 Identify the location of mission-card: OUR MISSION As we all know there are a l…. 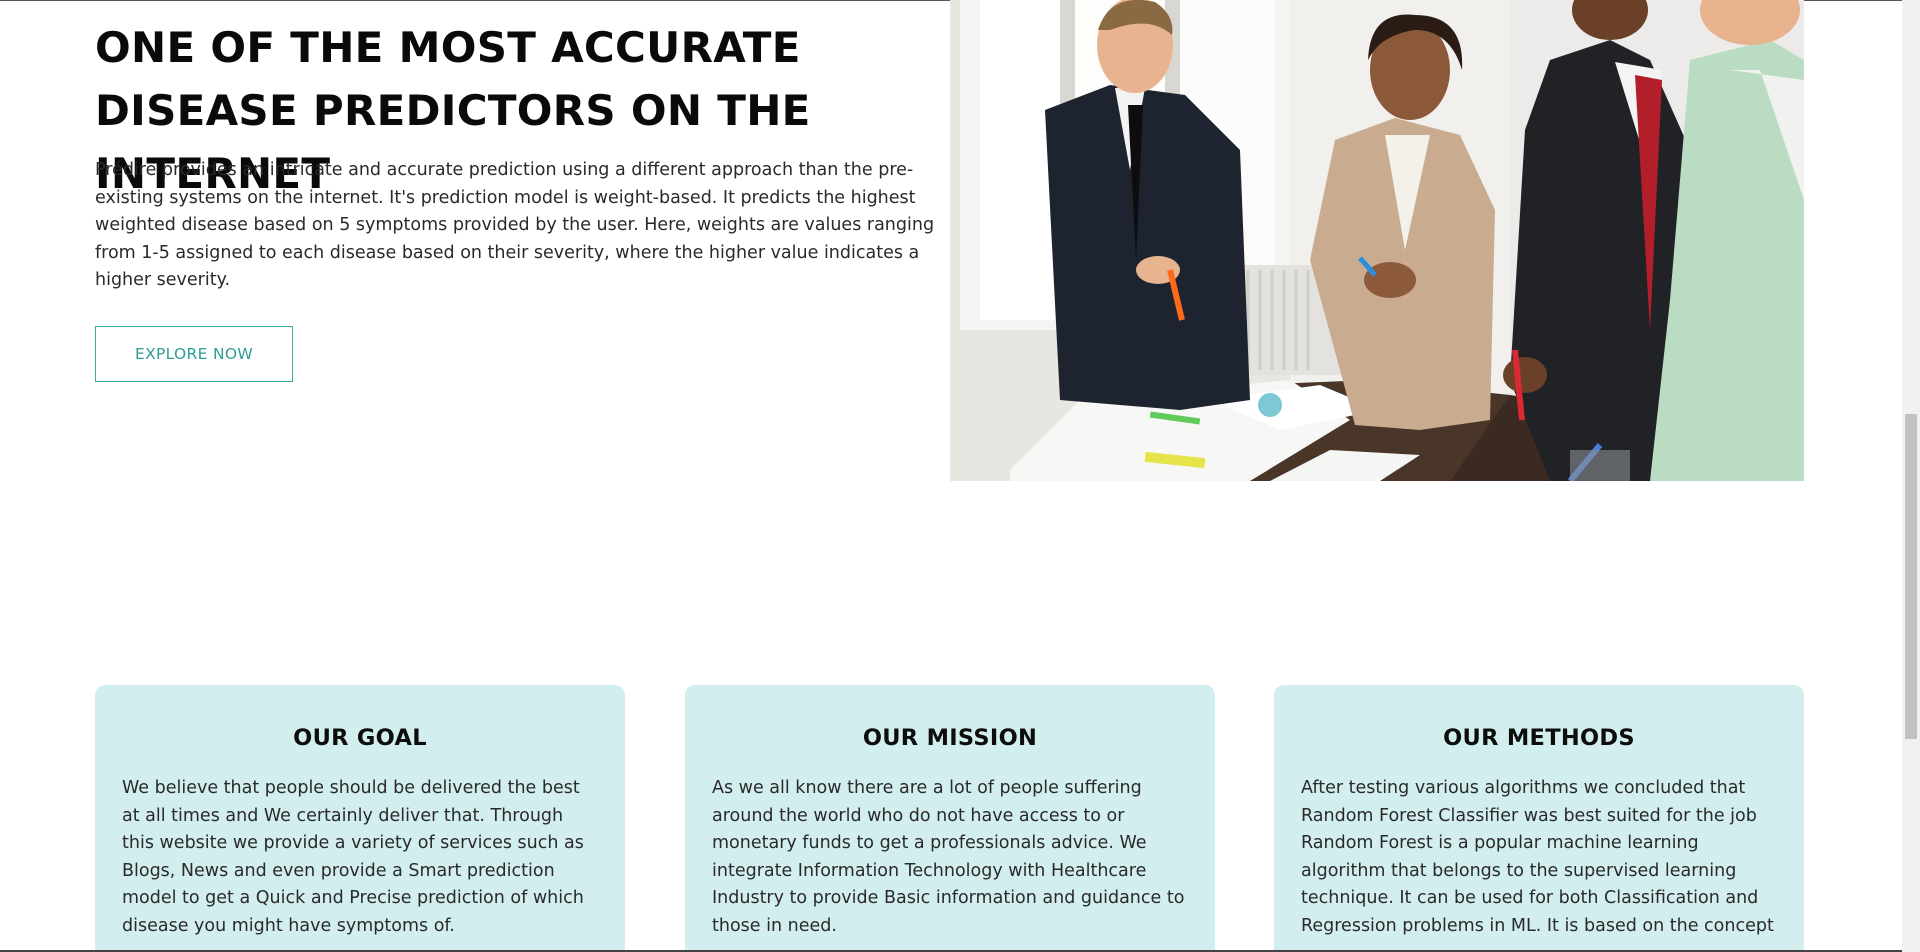
(950, 818).